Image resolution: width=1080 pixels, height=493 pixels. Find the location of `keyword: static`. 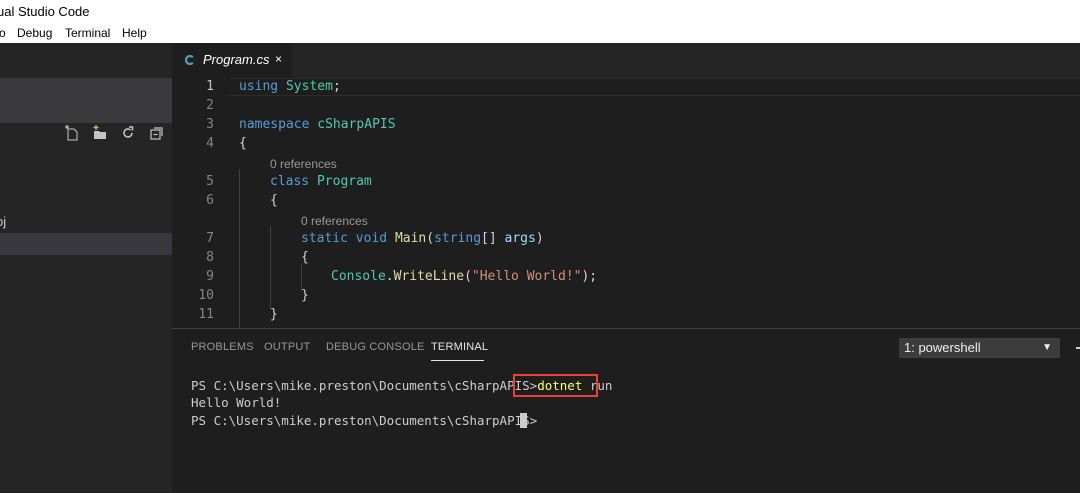

keyword: static is located at coordinates (324, 238).